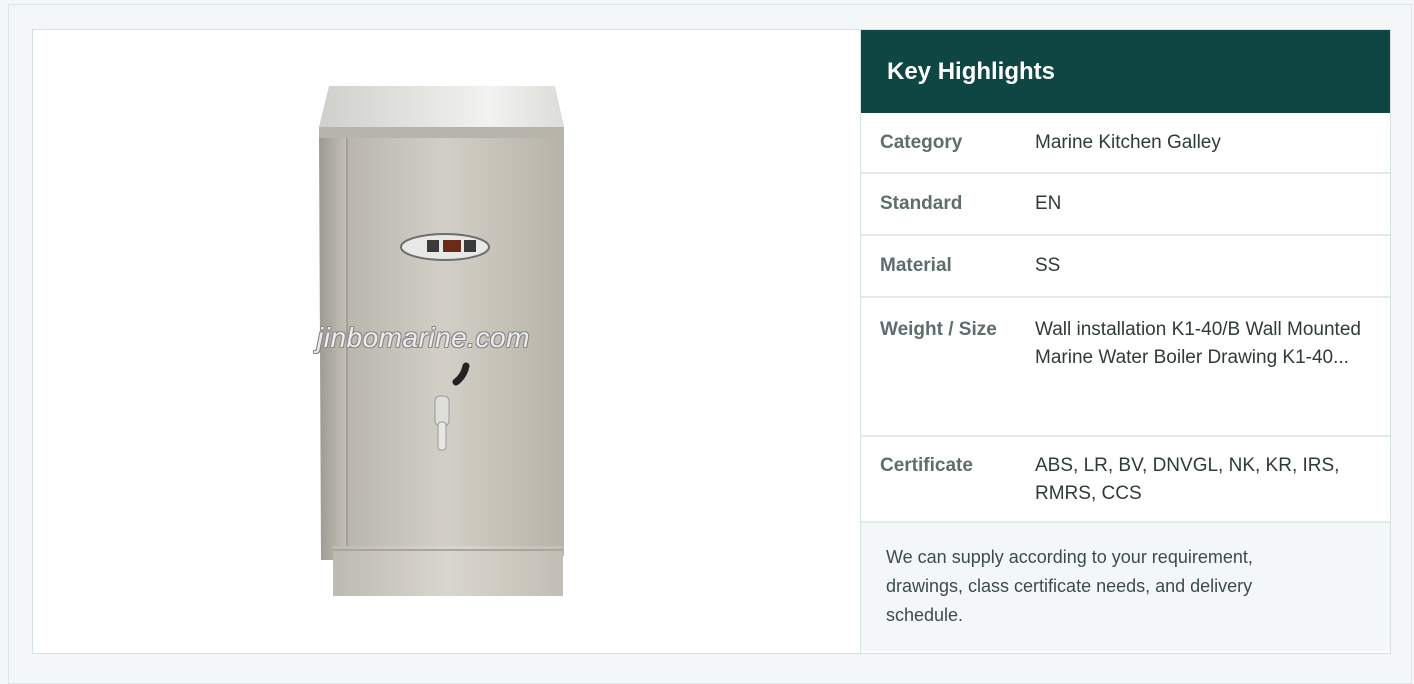 This screenshot has height=684, width=1414. I want to click on highlight-row-standard: Standard EN, so click(1125, 205).